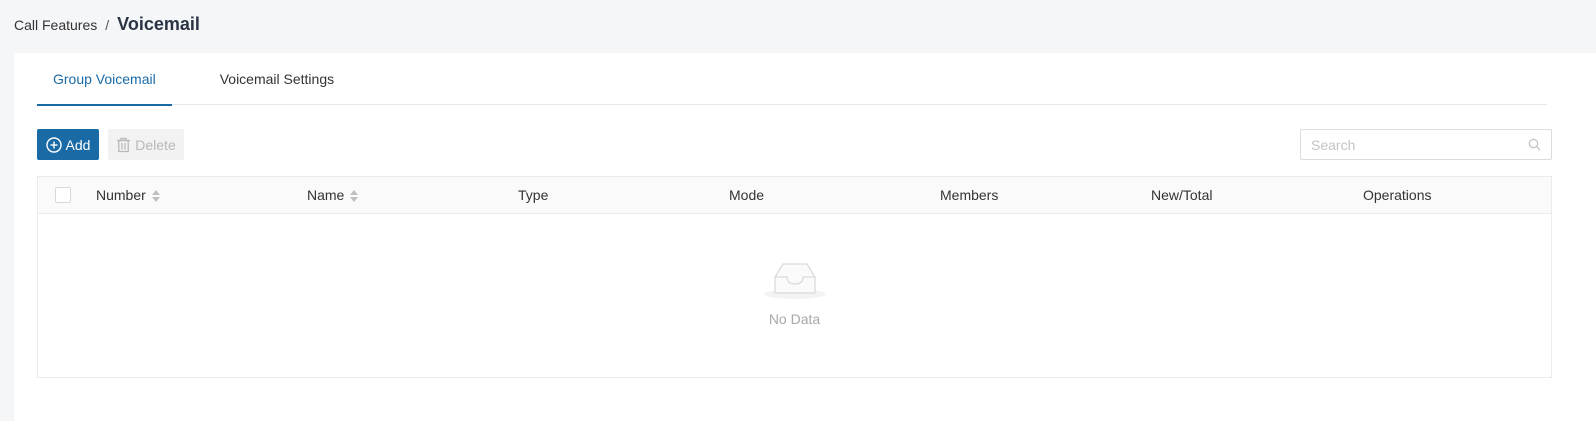 The height and width of the screenshot is (421, 1596). I want to click on column-header-mode: Mode, so click(746, 195).